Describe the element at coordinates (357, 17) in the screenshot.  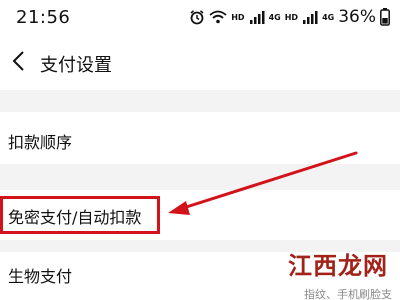
I see `battery-percent: 36%` at that location.